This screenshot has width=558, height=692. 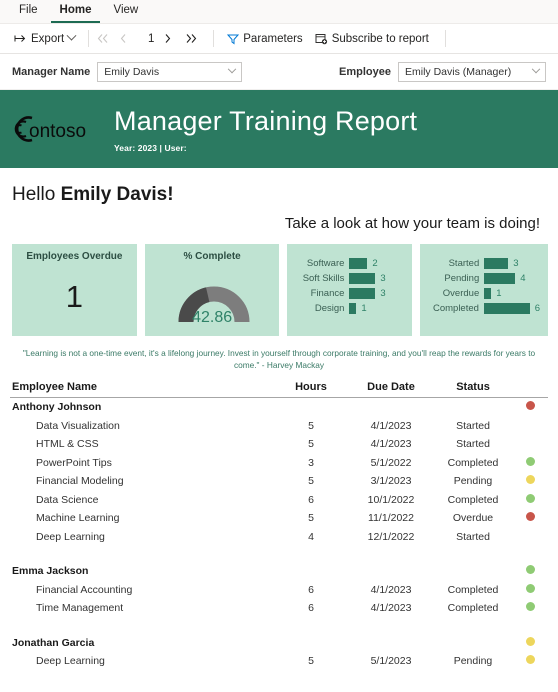 What do you see at coordinates (391, 499) in the screenshot?
I see `cell-due-date: 10/1/2022` at bounding box center [391, 499].